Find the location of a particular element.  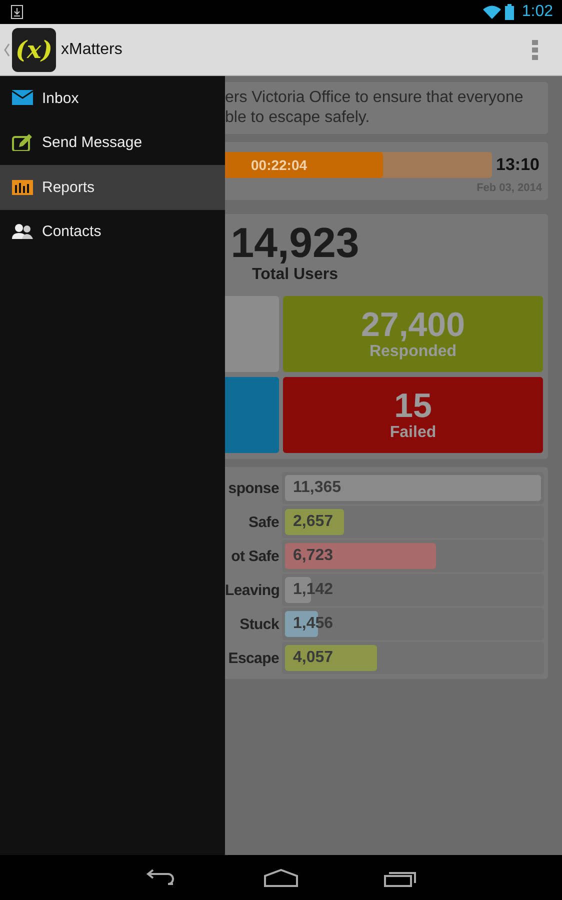

bar-label: sponse is located at coordinates (253, 488).